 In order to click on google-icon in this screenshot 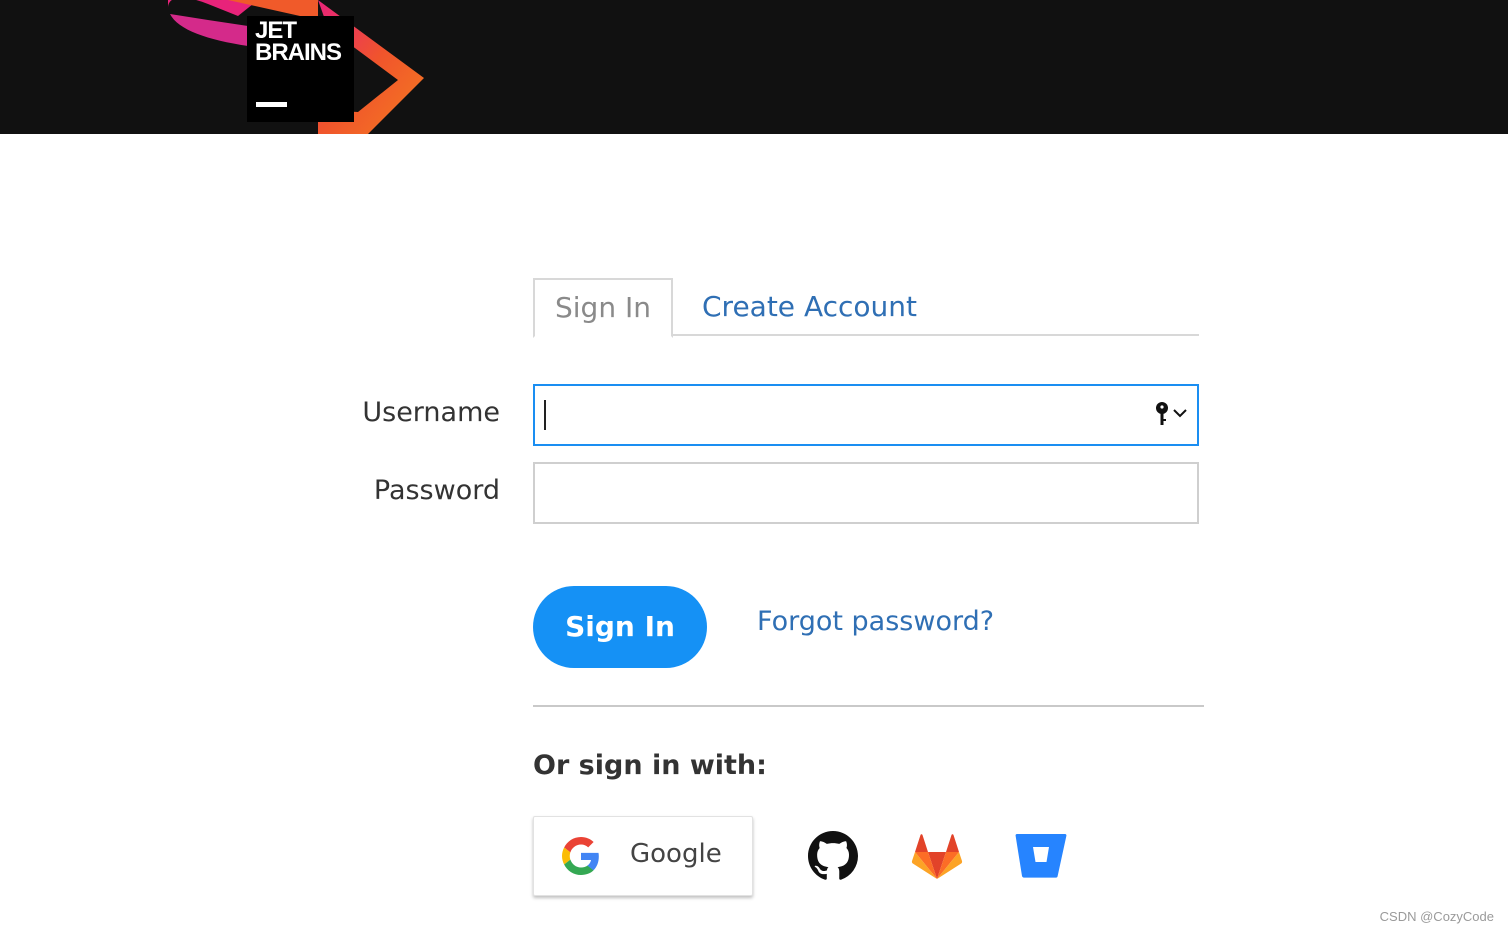, I will do `click(580, 856)`.